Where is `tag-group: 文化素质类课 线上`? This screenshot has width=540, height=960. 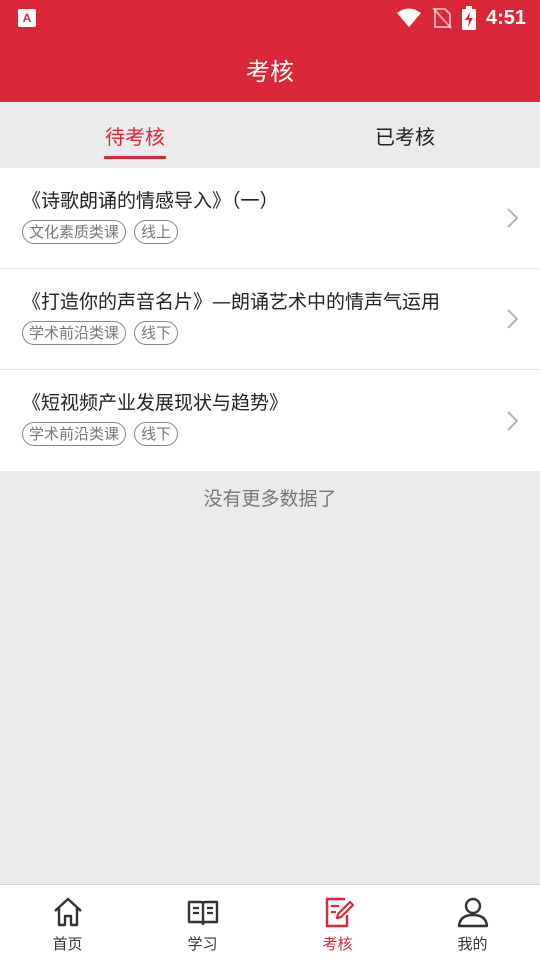 tag-group: 文化素质类课 线上 is located at coordinates (251, 232).